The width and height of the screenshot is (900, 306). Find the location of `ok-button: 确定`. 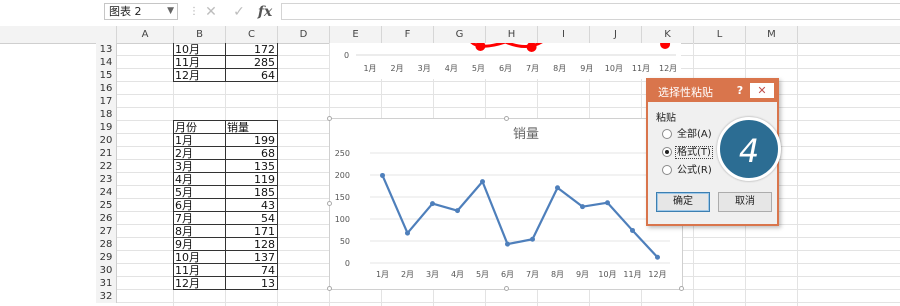

ok-button: 确定 is located at coordinates (683, 202).